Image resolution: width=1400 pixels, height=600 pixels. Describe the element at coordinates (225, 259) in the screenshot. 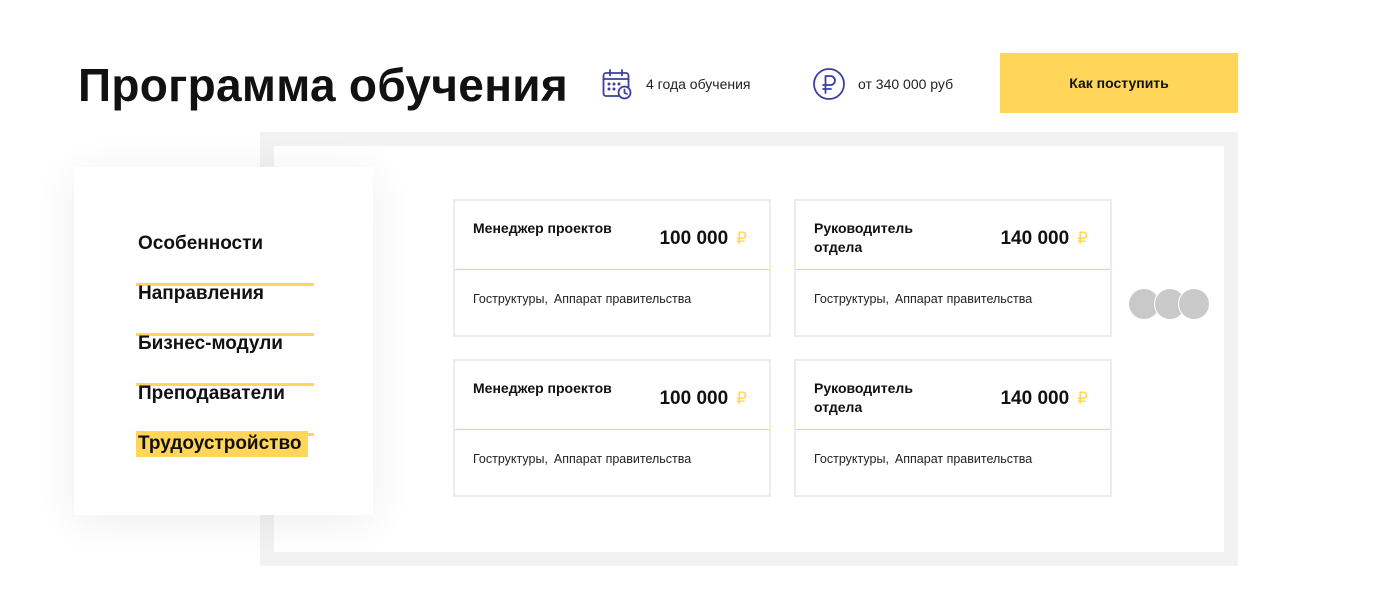

I see `menu-item-features: Особенности` at that location.